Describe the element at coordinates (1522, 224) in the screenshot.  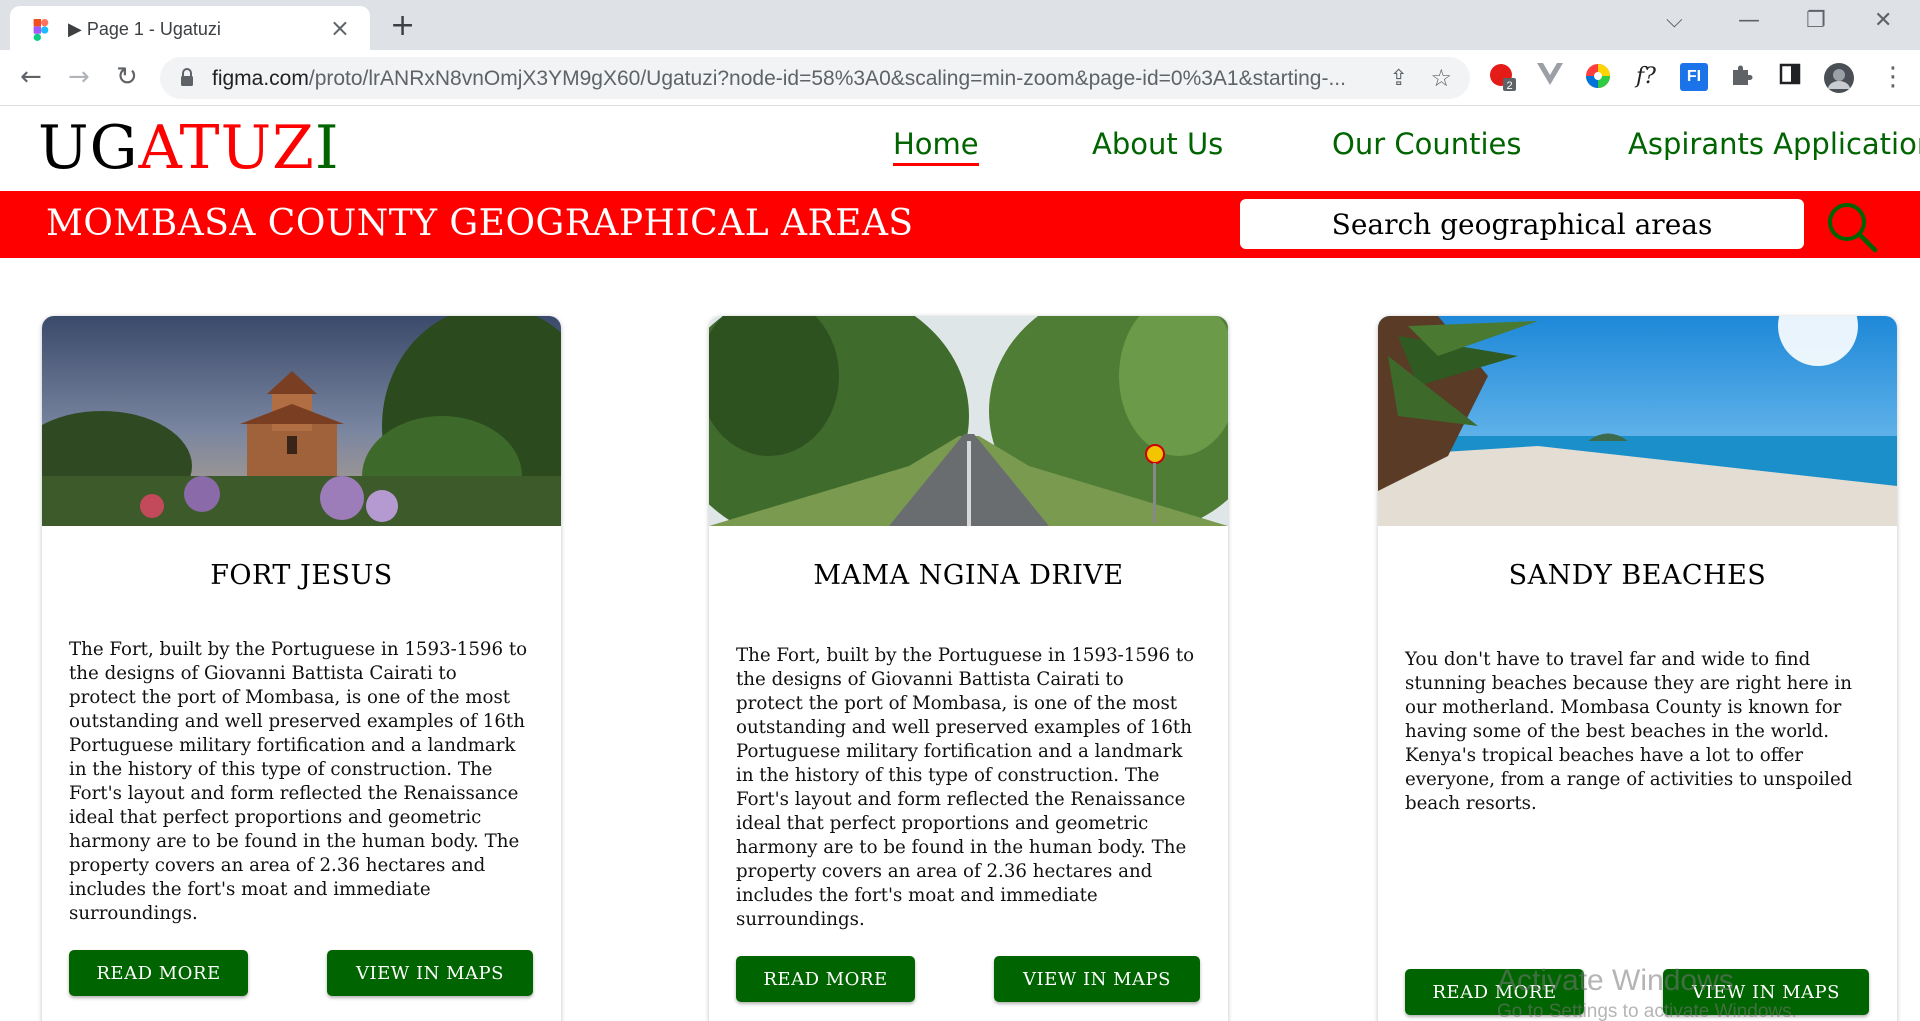
I see `search-input` at that location.